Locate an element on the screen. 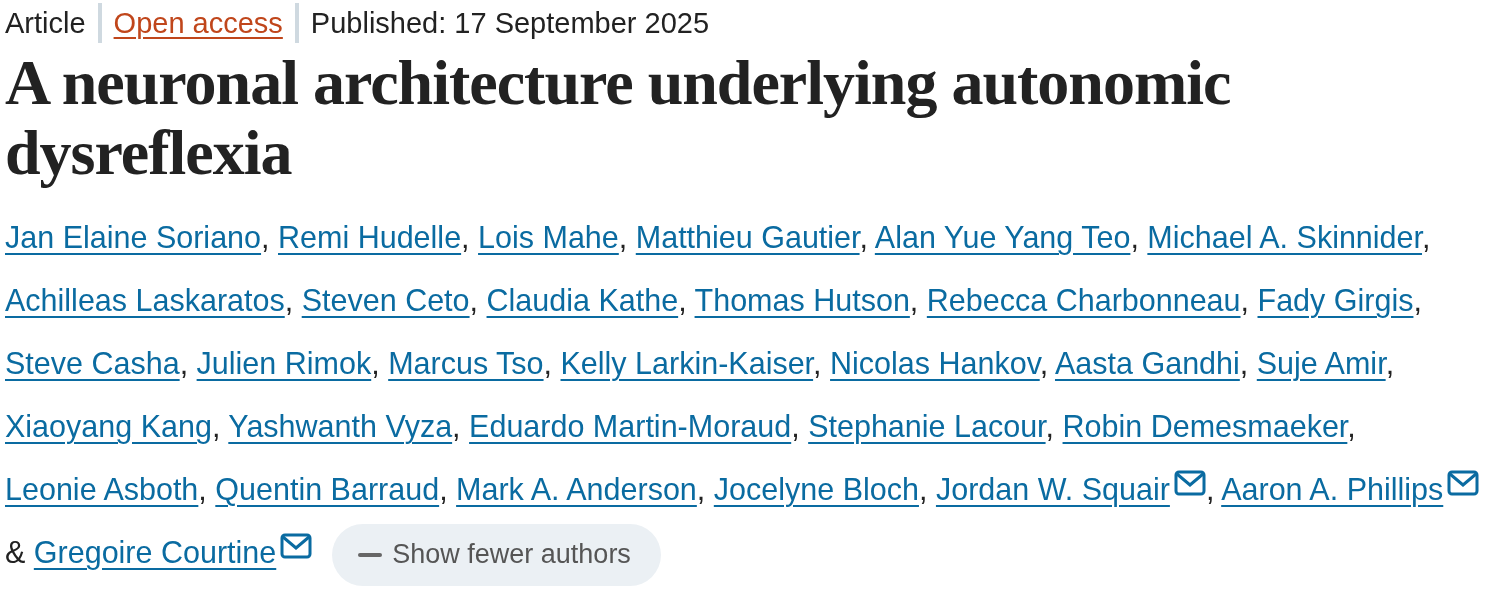 The image size is (1496, 606). author-link: Thomas Hutson is located at coordinates (802, 300).